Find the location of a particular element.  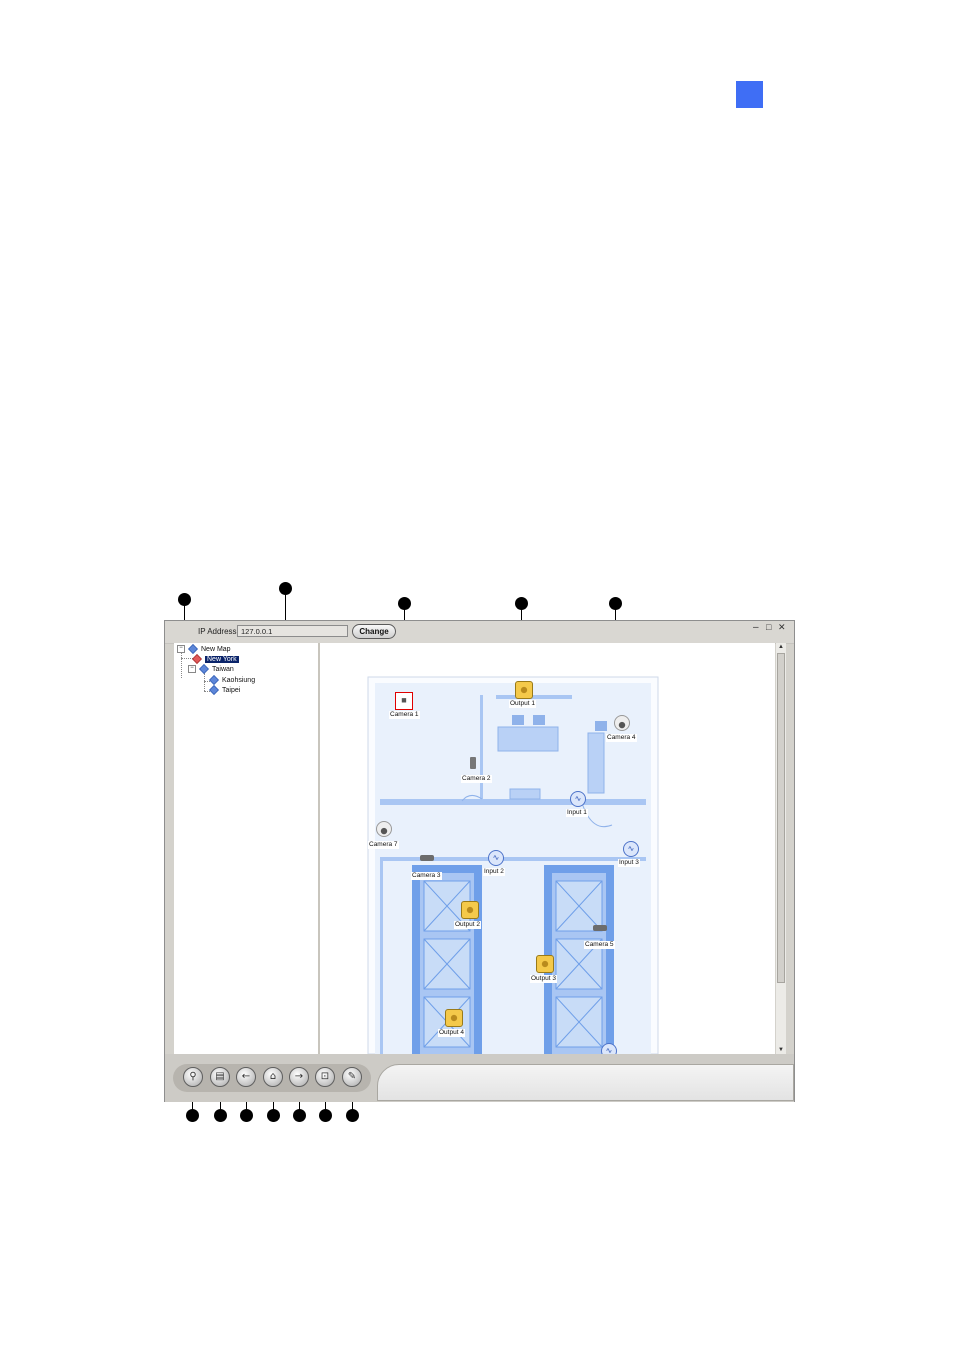

tree-item-kaohsiung: Kaohsiung is located at coordinates (232, 680).